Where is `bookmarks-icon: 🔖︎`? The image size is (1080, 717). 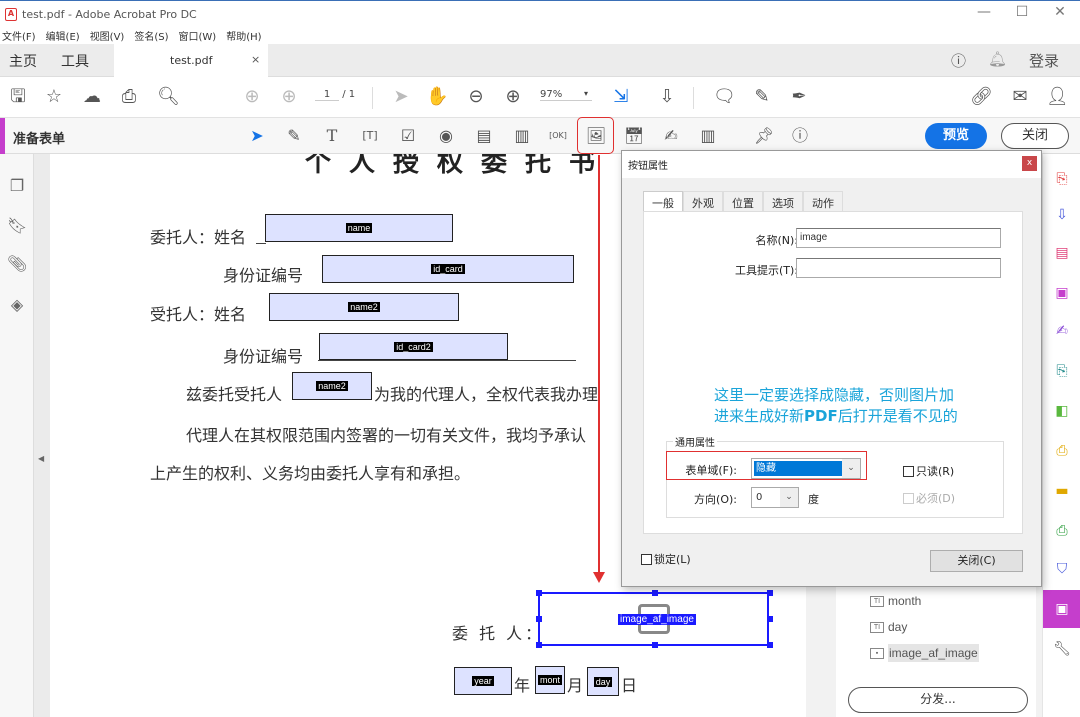 bookmarks-icon: 🔖︎ is located at coordinates (17, 226).